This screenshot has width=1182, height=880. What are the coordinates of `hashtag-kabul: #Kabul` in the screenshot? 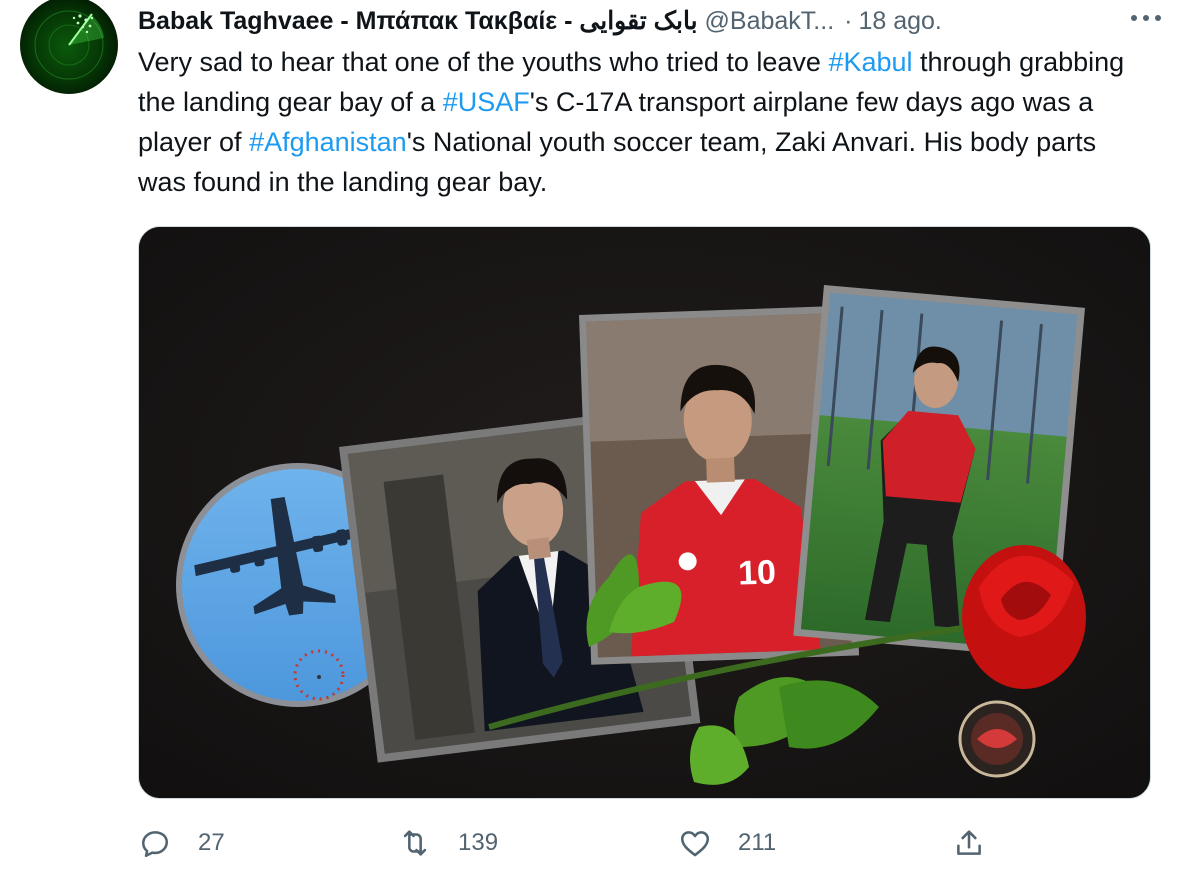 It's located at (870, 62).